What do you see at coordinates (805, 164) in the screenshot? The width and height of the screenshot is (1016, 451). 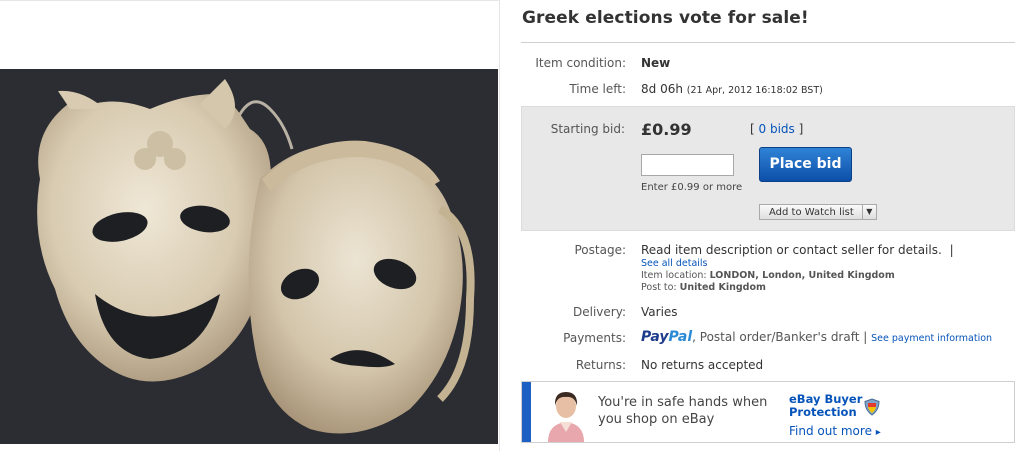 I see `place-bid-button: Place bid` at bounding box center [805, 164].